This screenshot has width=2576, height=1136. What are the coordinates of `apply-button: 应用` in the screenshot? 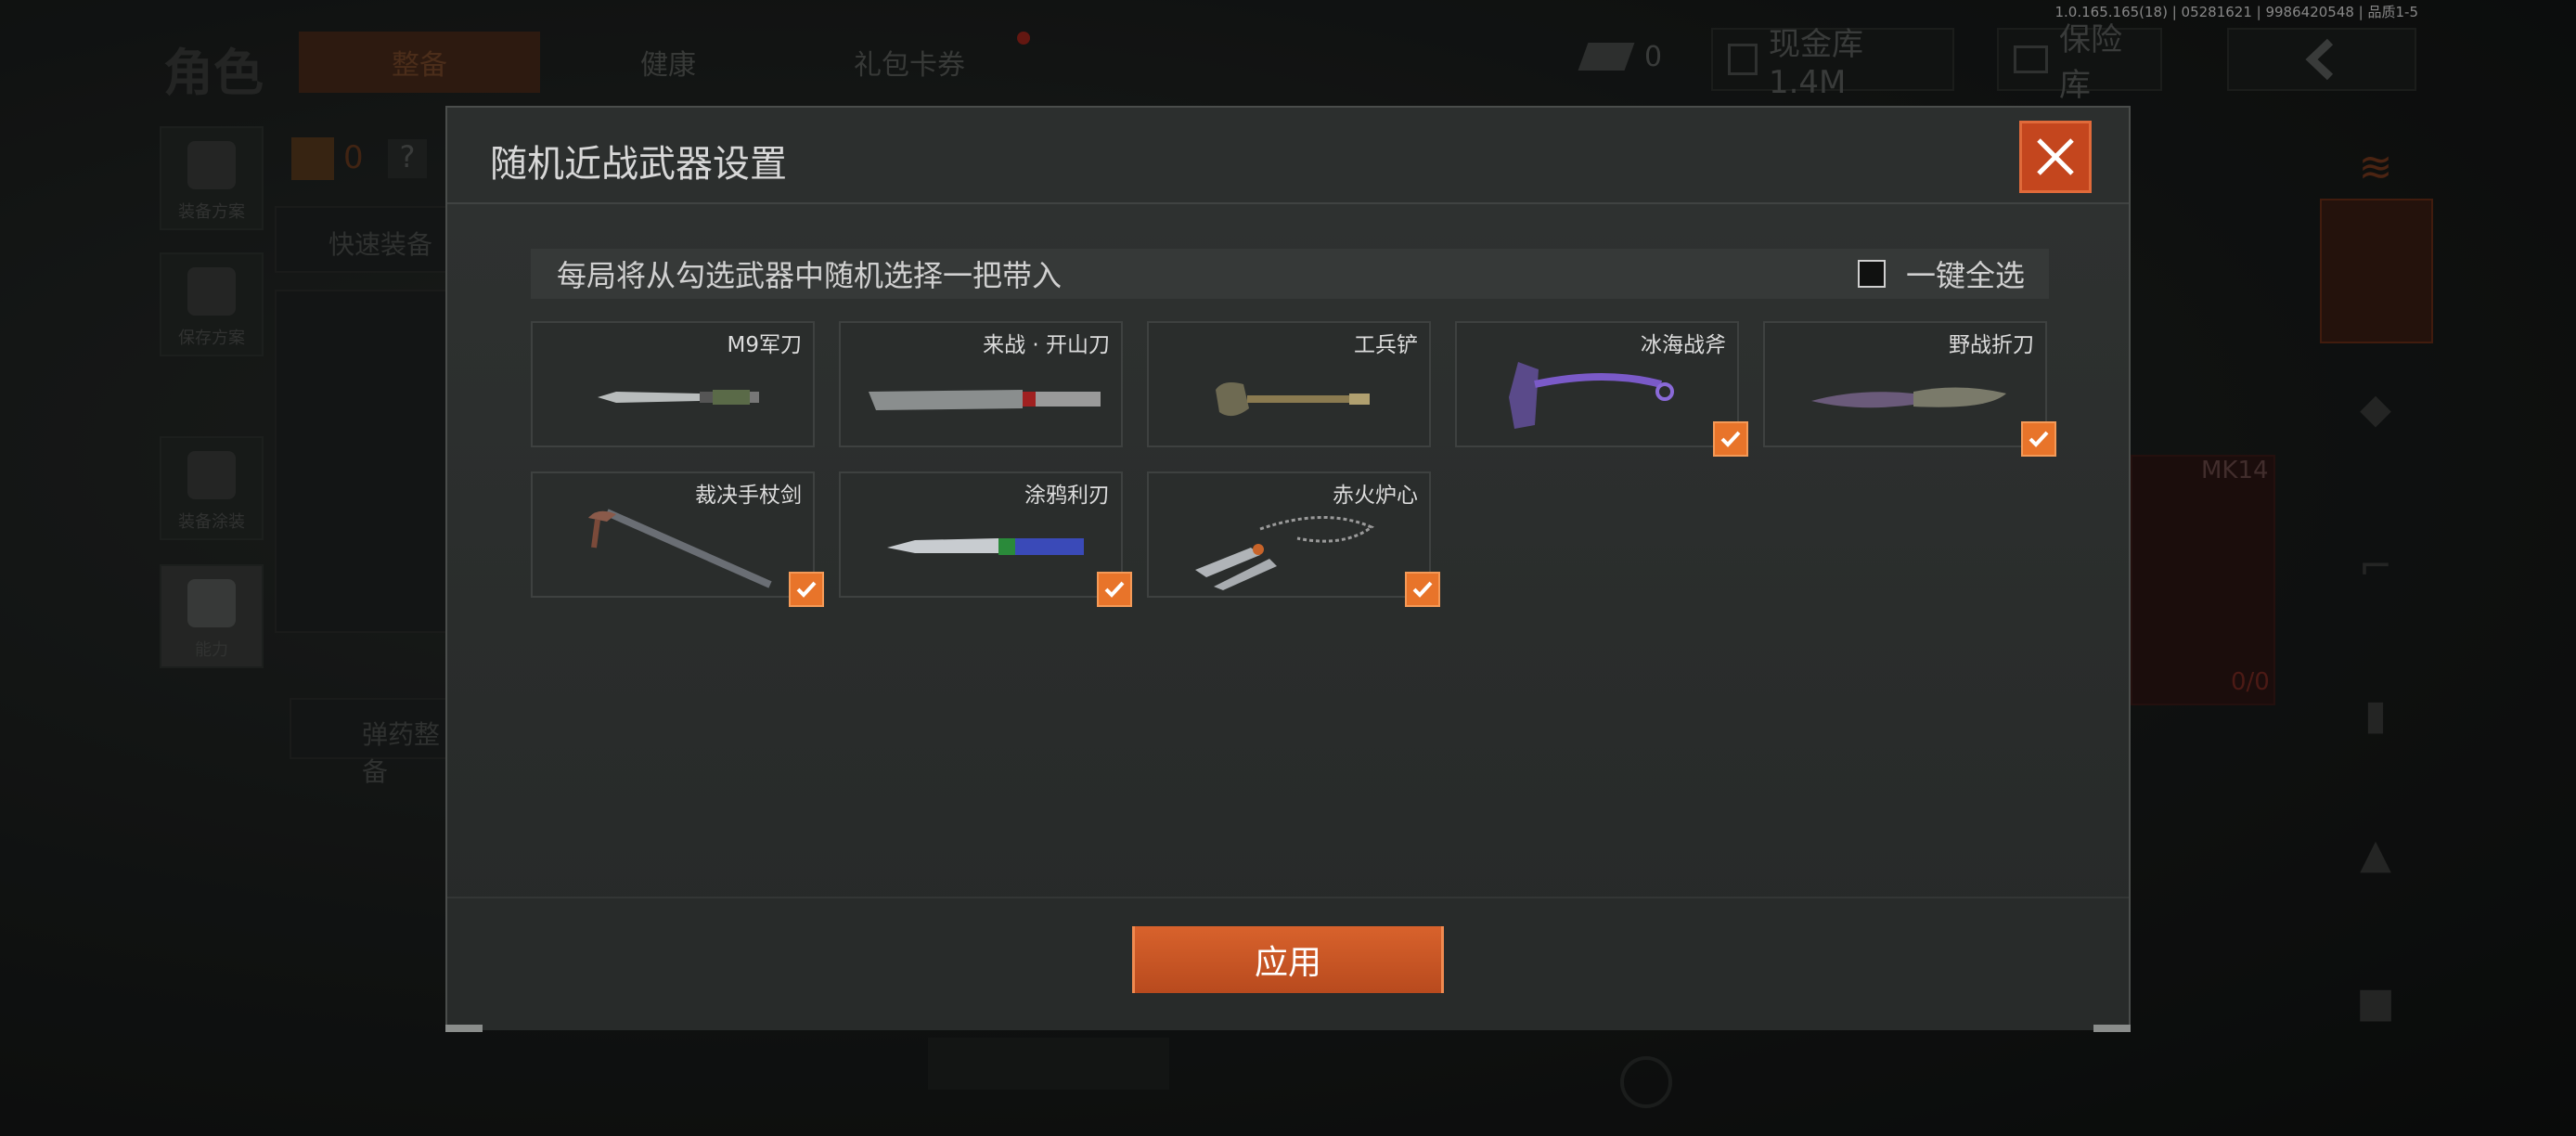 It's located at (1288, 959).